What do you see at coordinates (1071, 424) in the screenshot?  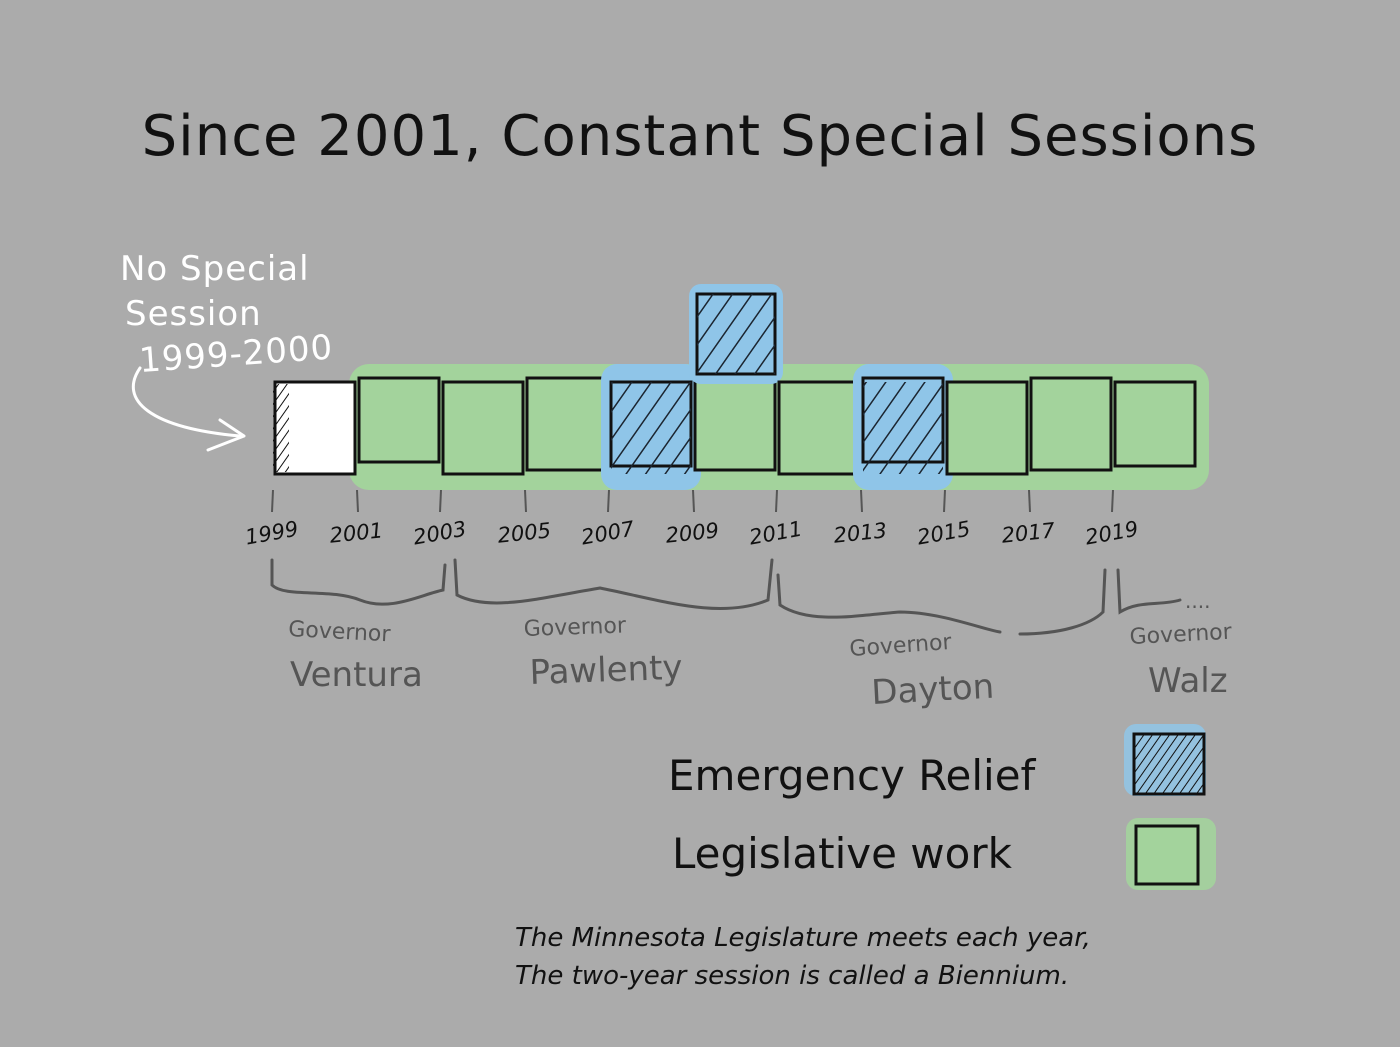 I see `bar-2017` at bounding box center [1071, 424].